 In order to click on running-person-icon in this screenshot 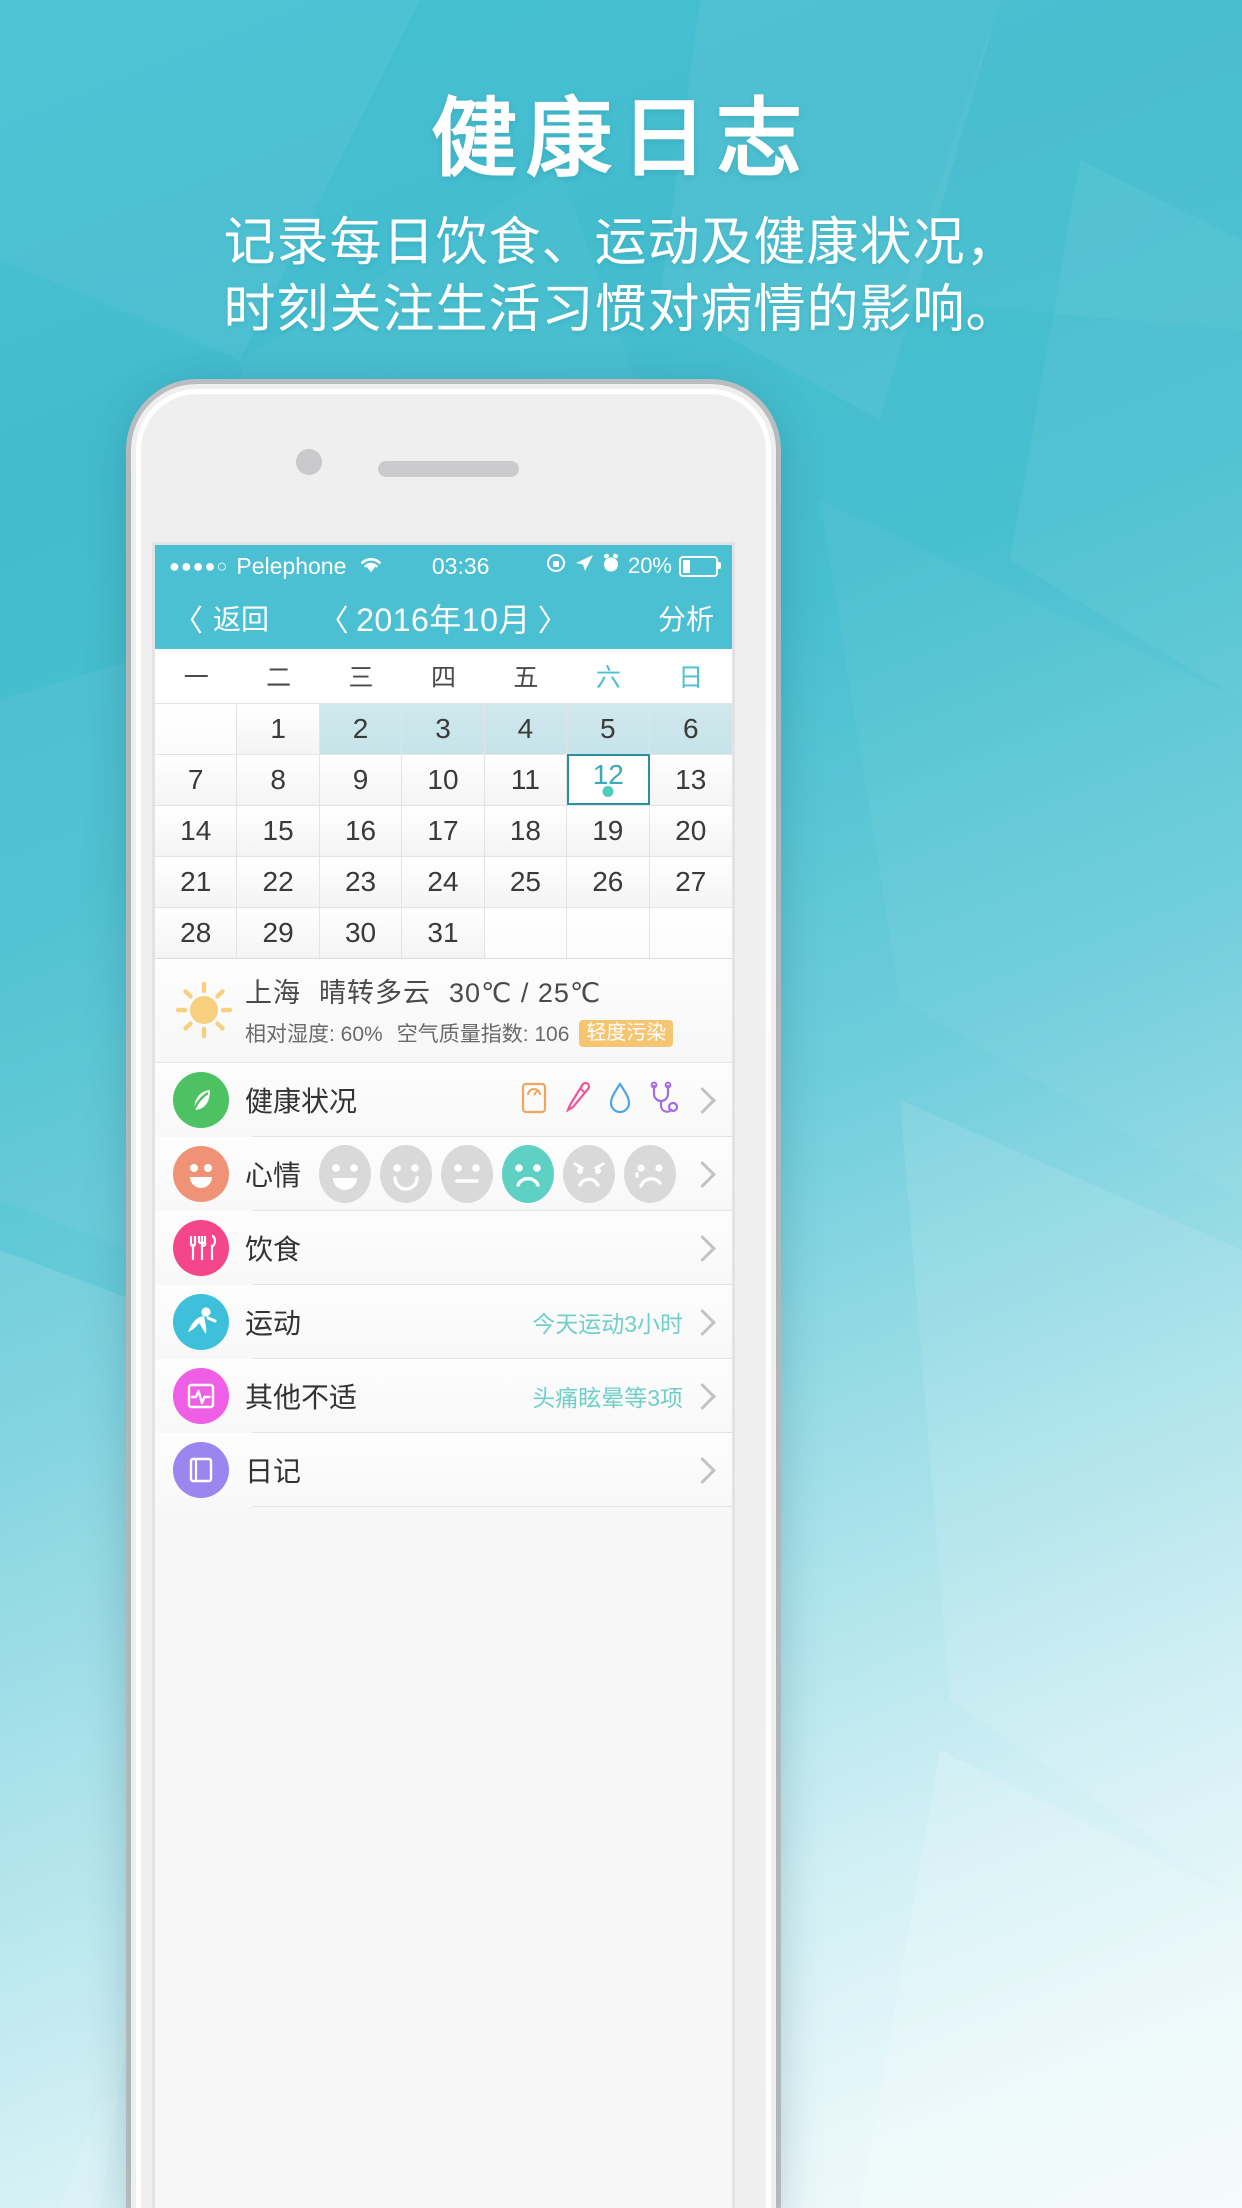, I will do `click(201, 1322)`.